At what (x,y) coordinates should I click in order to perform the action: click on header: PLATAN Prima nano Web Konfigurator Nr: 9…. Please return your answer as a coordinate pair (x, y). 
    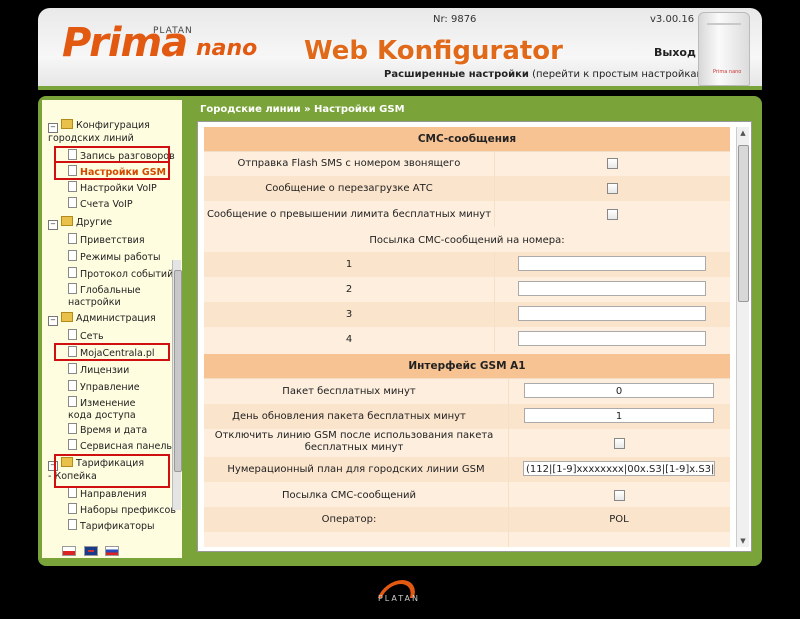
    Looking at the image, I should click on (400, 49).